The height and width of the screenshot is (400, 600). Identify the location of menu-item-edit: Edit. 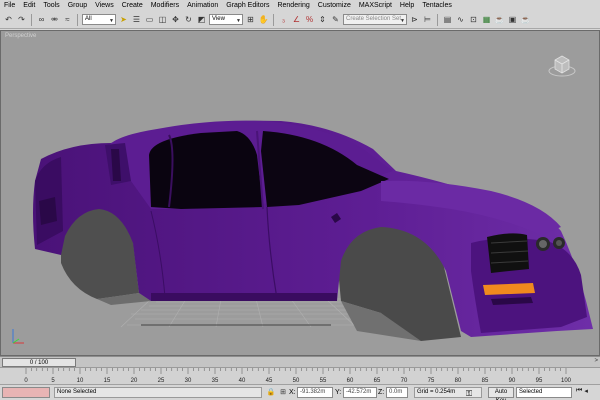
(29, 5).